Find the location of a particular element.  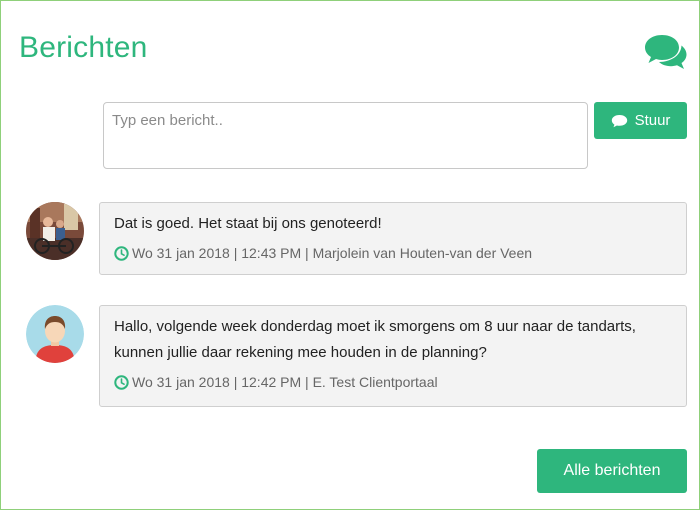

speech-bubble-icon is located at coordinates (619, 120).